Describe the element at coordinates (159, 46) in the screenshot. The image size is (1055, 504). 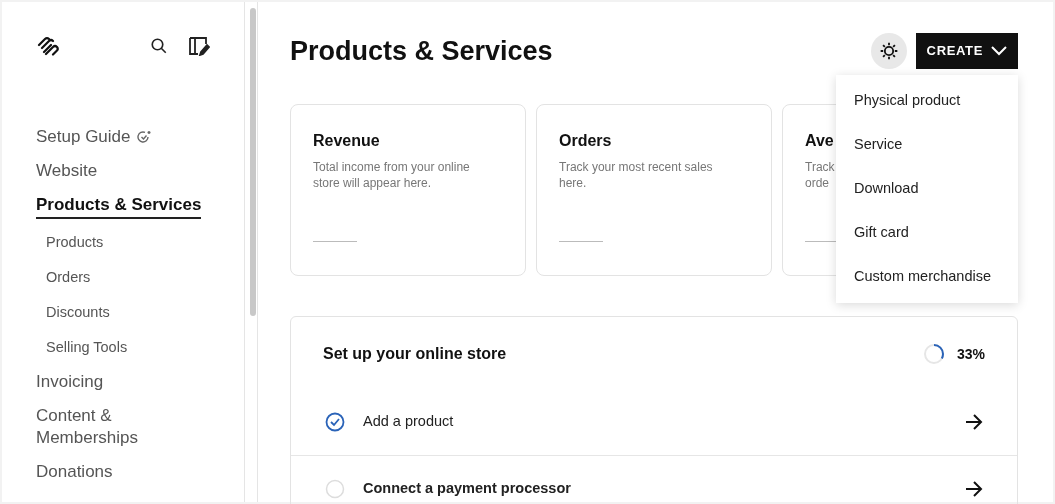
I see `search-icon` at that location.